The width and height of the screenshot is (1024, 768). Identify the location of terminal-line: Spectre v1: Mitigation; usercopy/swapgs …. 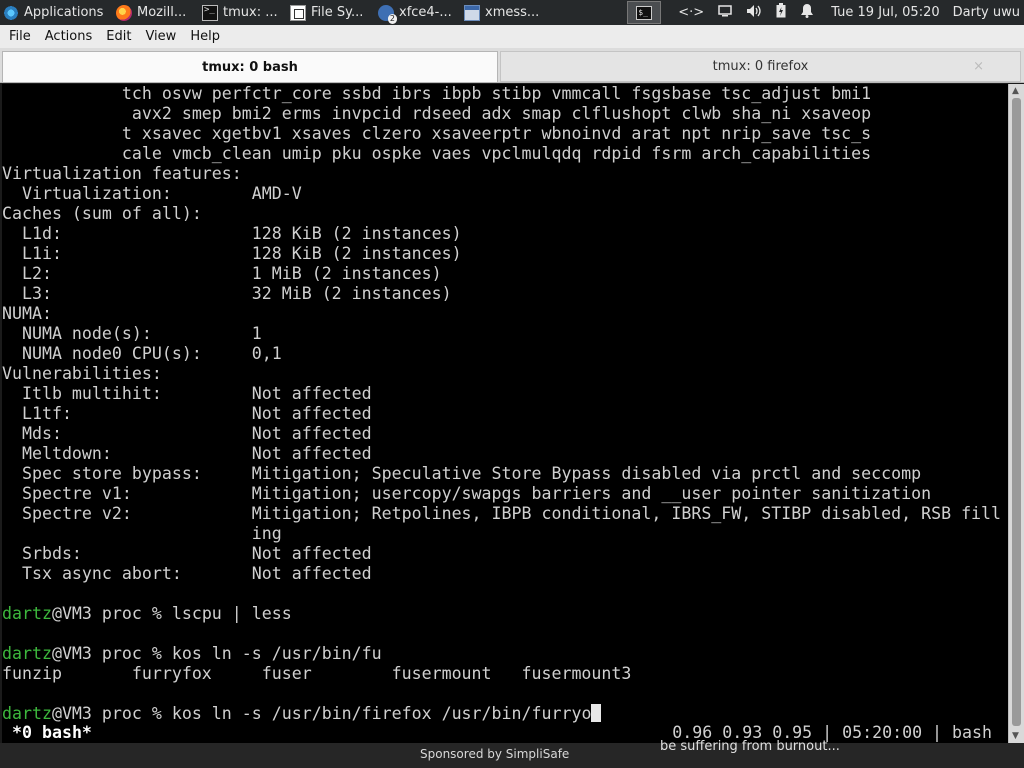
(467, 493).